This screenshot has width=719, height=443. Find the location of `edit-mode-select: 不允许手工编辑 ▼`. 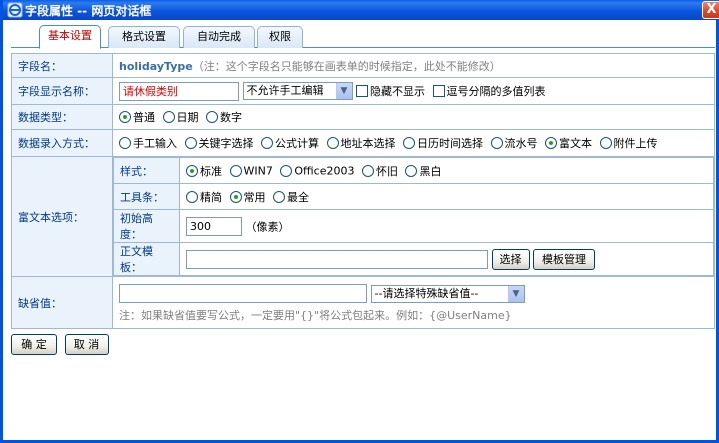

edit-mode-select: 不允许手工编辑 ▼ is located at coordinates (297, 91).